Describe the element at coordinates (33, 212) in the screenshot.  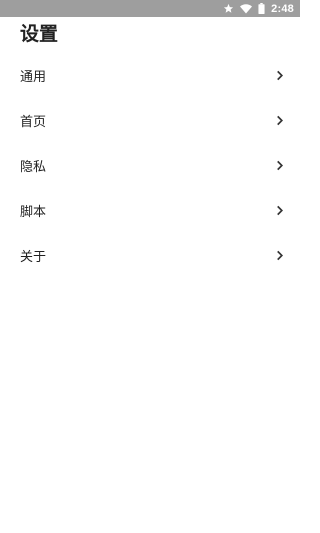
I see `settings-item-label: 脚本` at that location.